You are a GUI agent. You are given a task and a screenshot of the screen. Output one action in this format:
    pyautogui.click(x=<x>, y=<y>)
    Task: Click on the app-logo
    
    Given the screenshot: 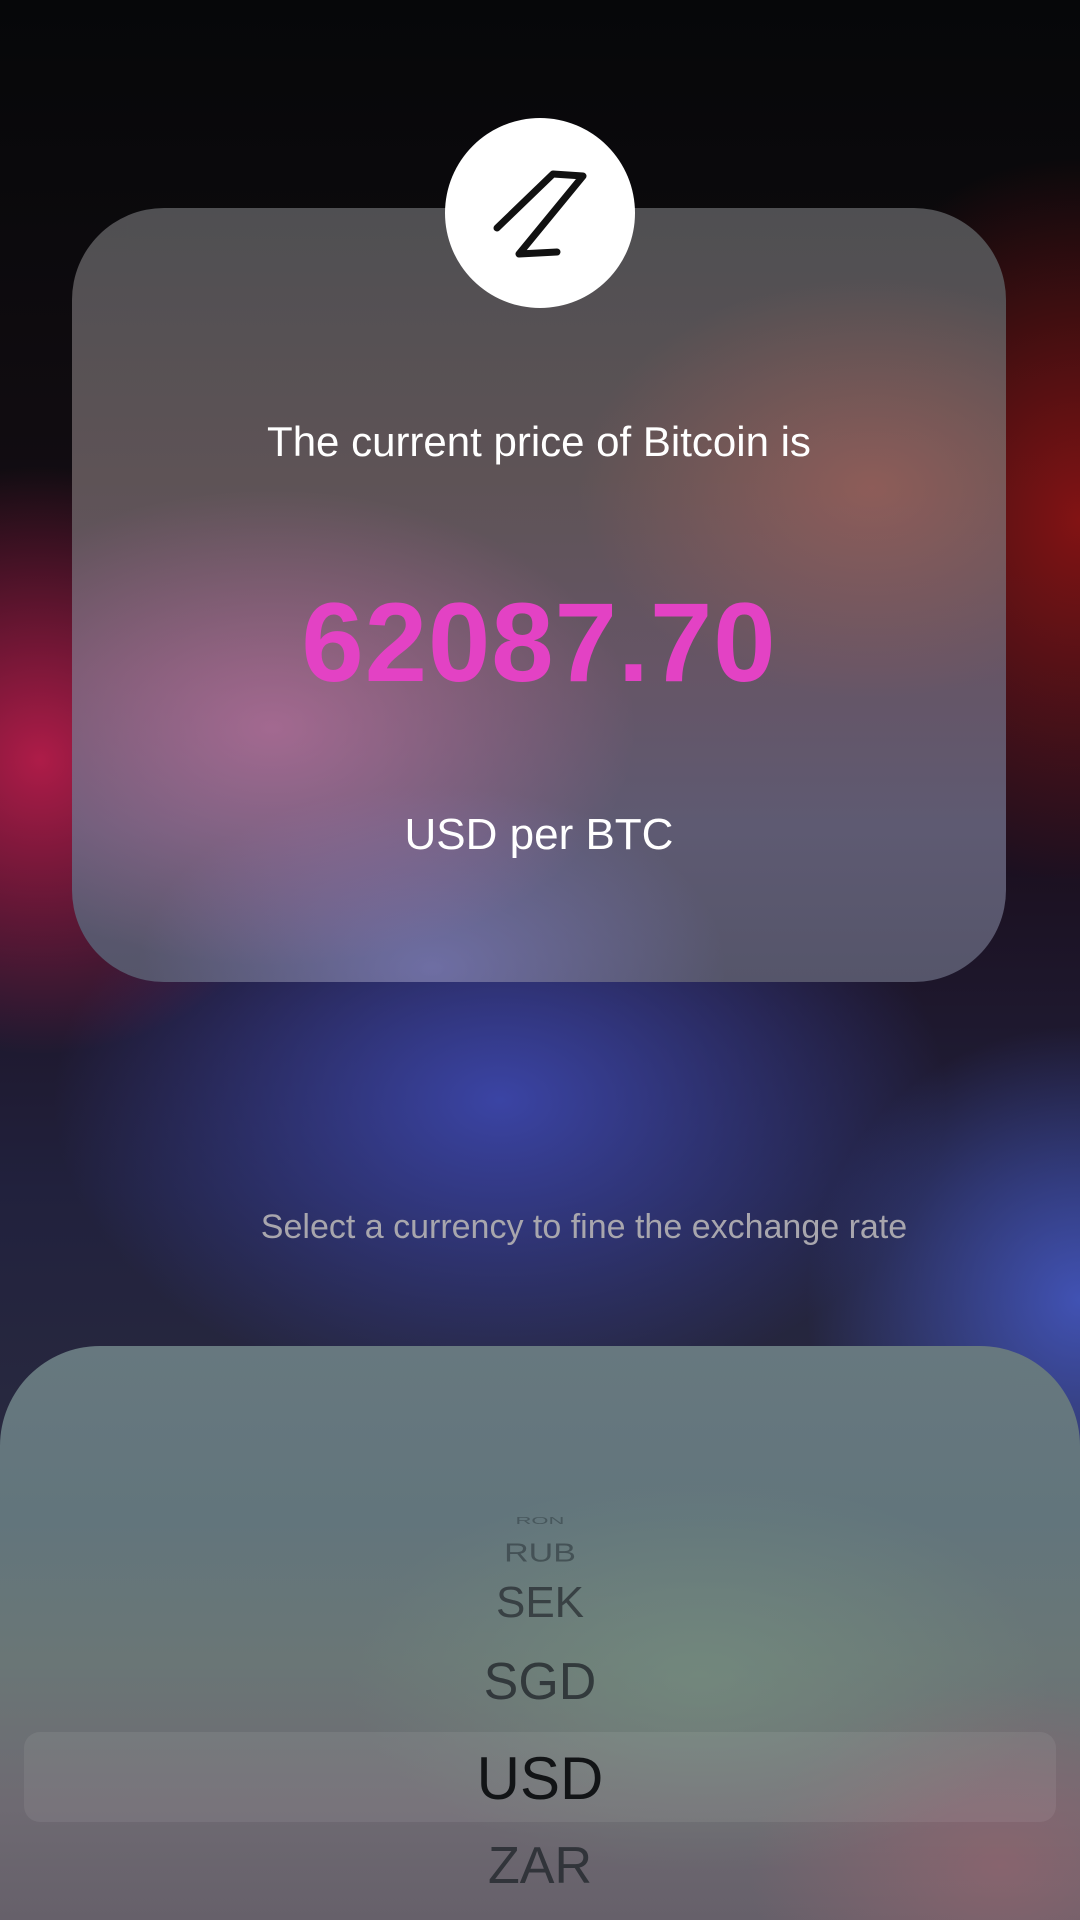 What is the action you would take?
    pyautogui.click(x=540, y=213)
    